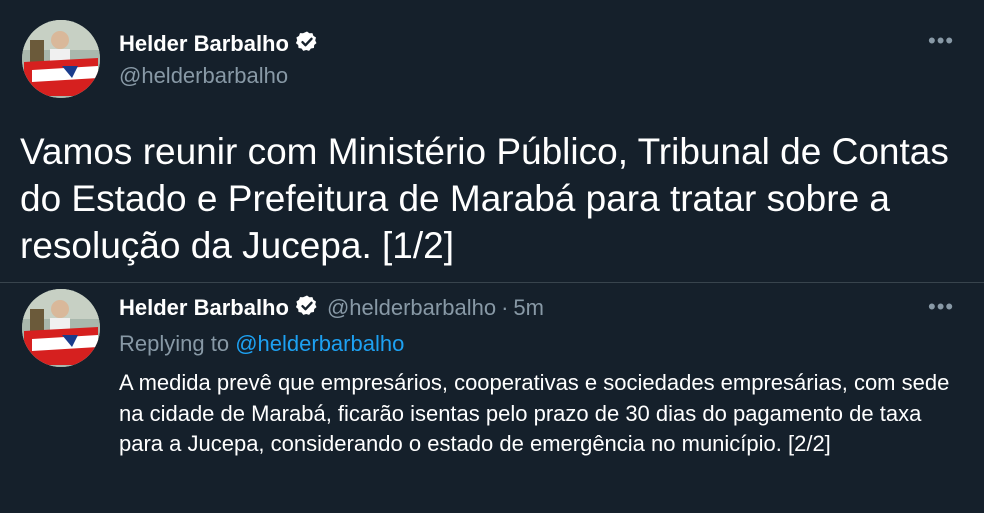  What do you see at coordinates (174, 343) in the screenshot?
I see `replying-to-label: Replying to` at bounding box center [174, 343].